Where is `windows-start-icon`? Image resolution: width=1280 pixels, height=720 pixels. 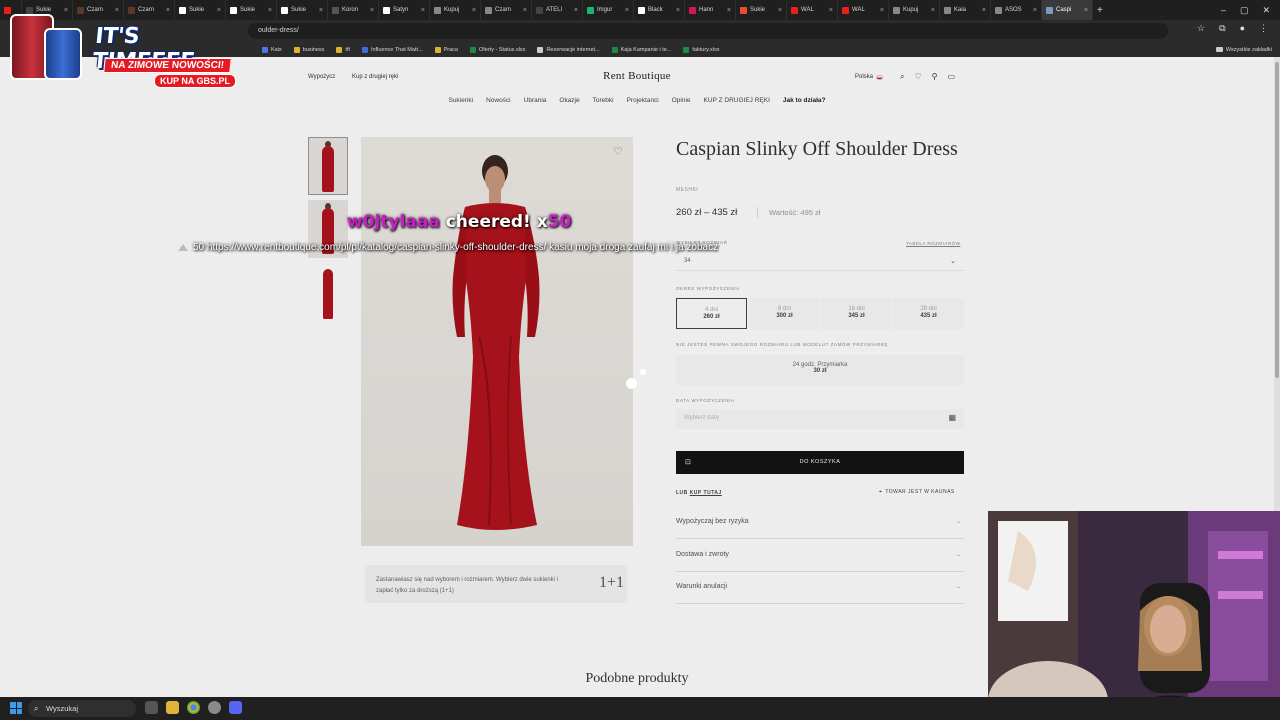
windows-start-icon is located at coordinates (16, 708).